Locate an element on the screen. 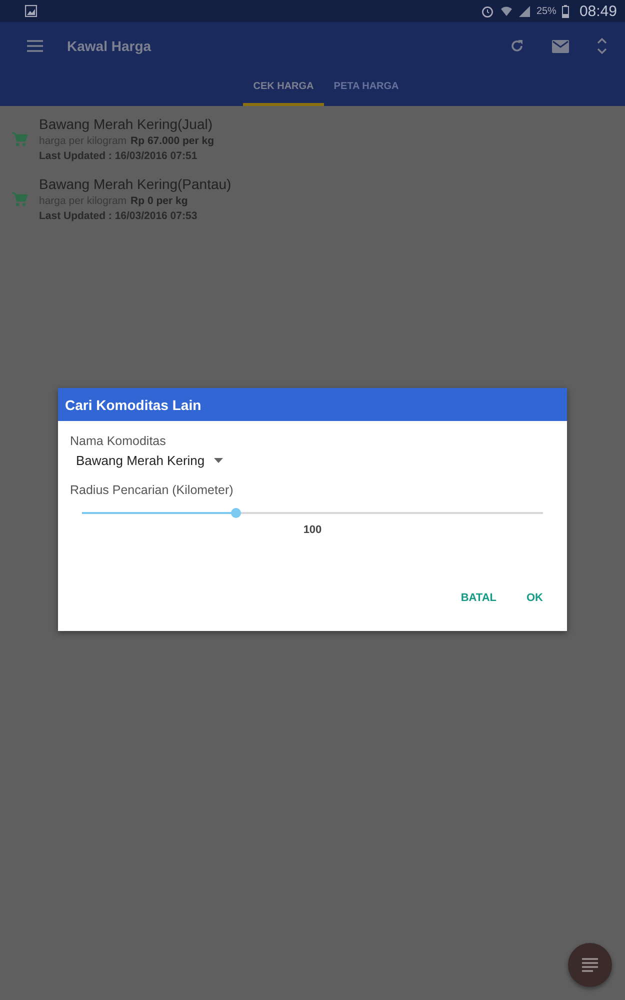 The height and width of the screenshot is (1000, 625). clock-time: 08:49 is located at coordinates (598, 11).